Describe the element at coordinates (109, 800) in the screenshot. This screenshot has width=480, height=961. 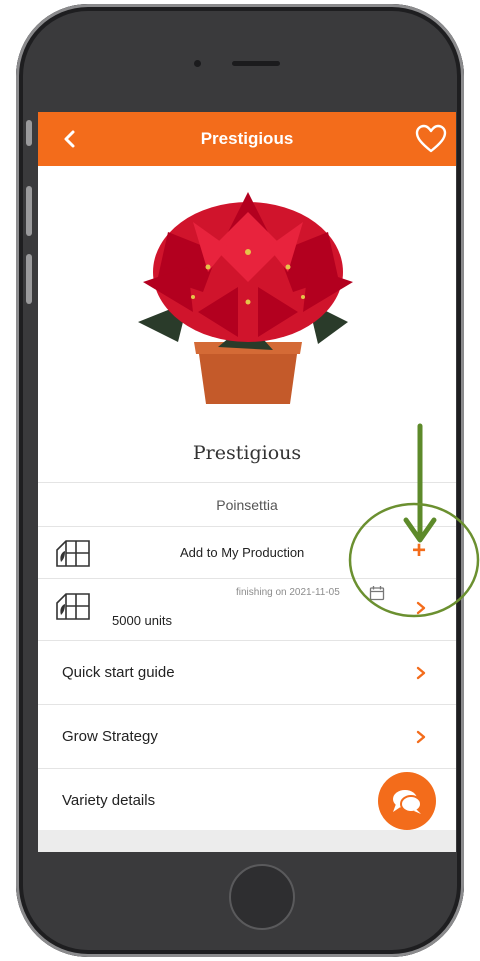
I see `menu-item-label: Variety details` at that location.